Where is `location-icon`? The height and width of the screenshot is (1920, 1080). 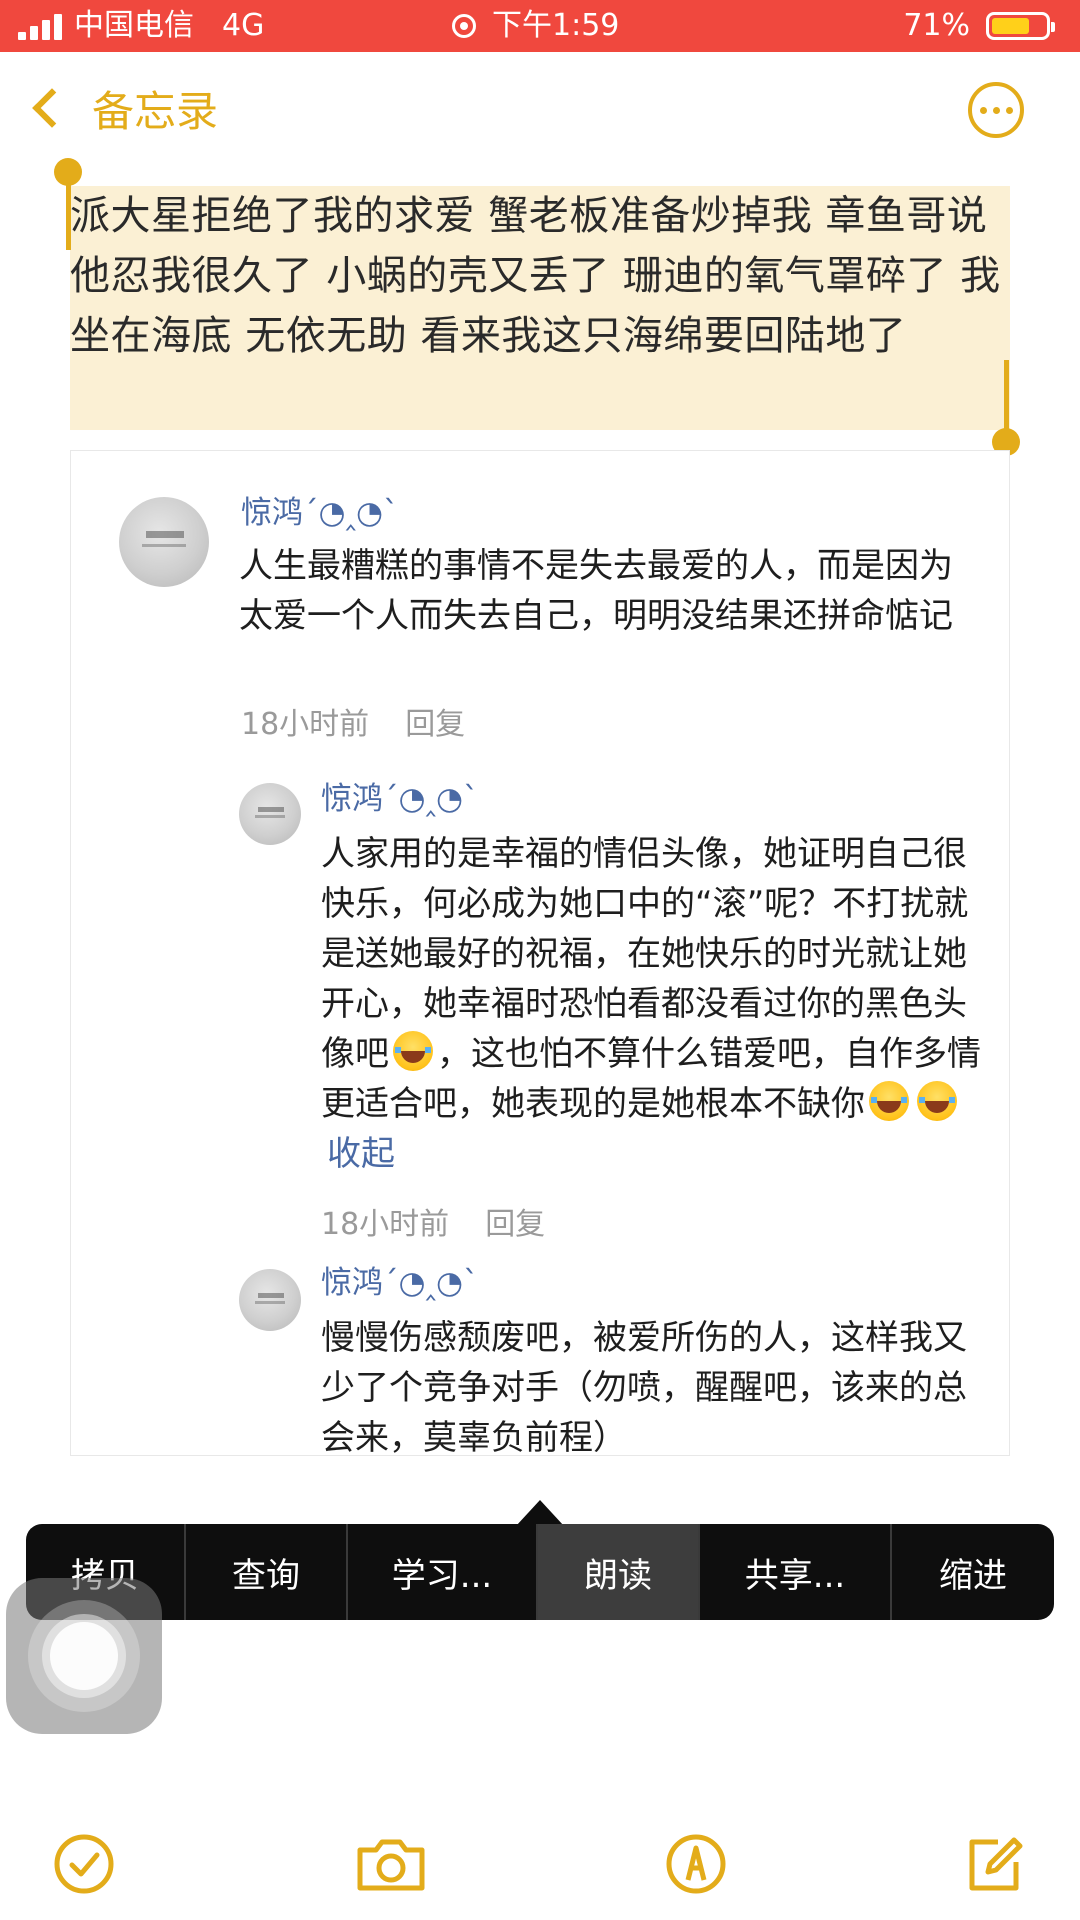
location-icon is located at coordinates (464, 26).